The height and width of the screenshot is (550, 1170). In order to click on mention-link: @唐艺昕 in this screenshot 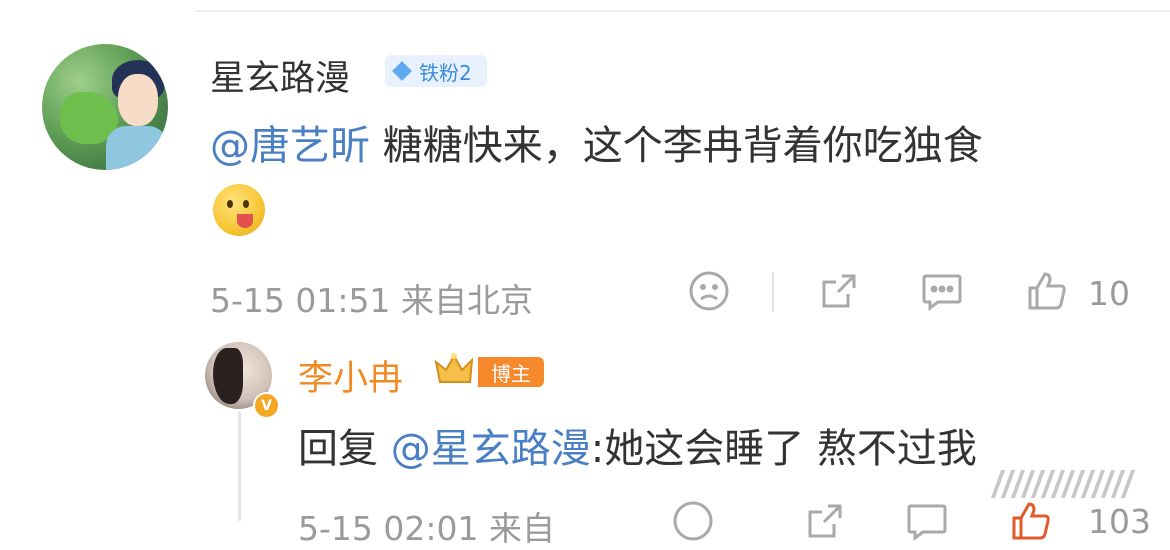, I will do `click(290, 146)`.